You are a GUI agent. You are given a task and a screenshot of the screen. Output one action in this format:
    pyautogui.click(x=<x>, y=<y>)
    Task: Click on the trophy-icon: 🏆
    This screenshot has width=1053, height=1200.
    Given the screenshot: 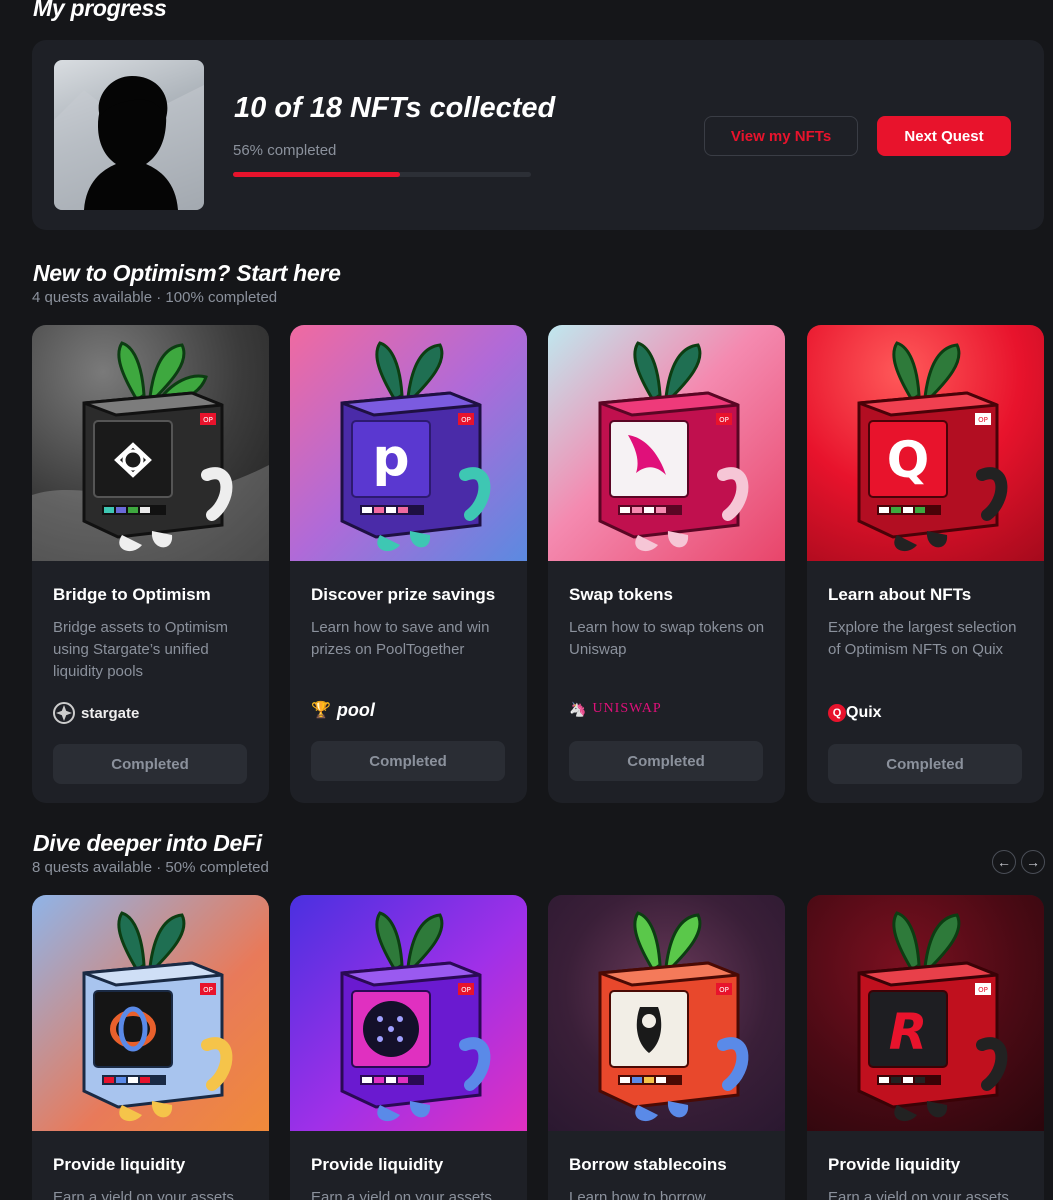 What is the action you would take?
    pyautogui.click(x=321, y=710)
    